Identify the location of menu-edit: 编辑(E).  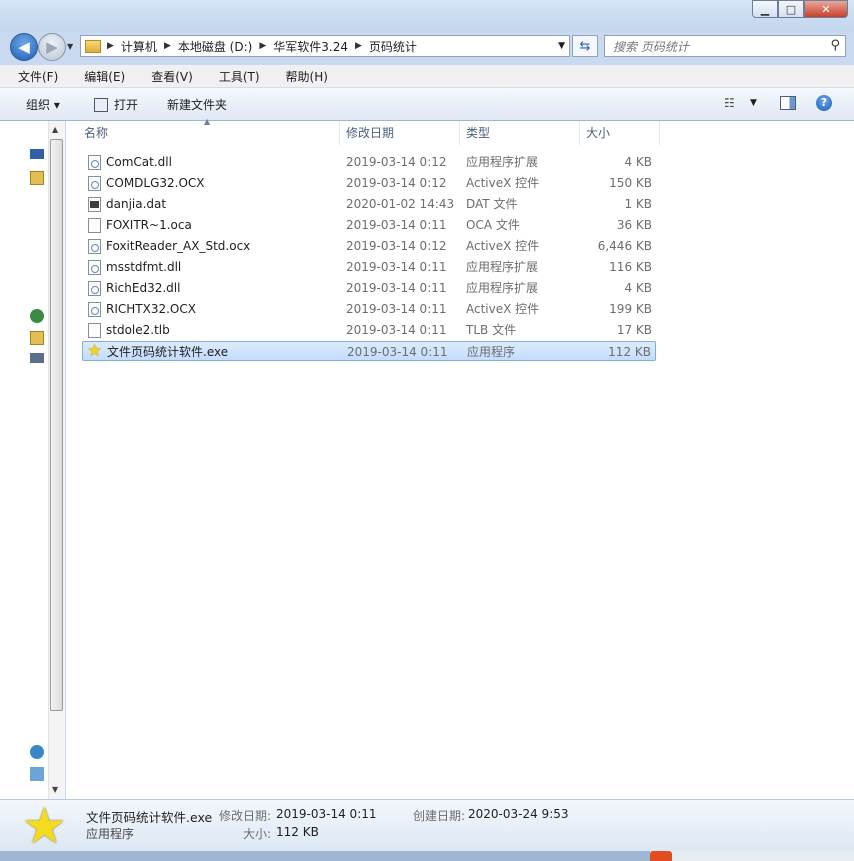
(99, 76).